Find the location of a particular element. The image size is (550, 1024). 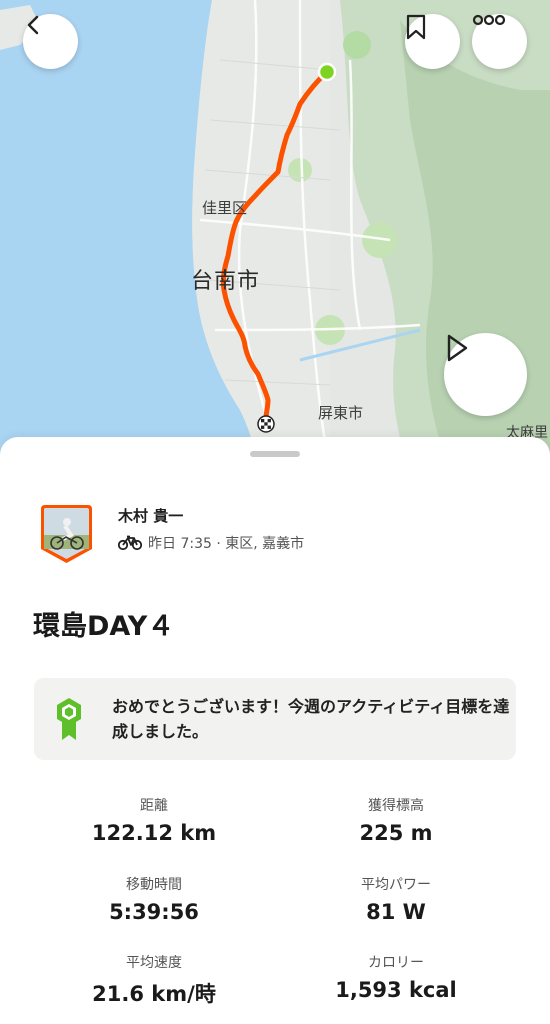

stat-avg-speed: 平均速度 21.6 km/時 is located at coordinates (154, 980).